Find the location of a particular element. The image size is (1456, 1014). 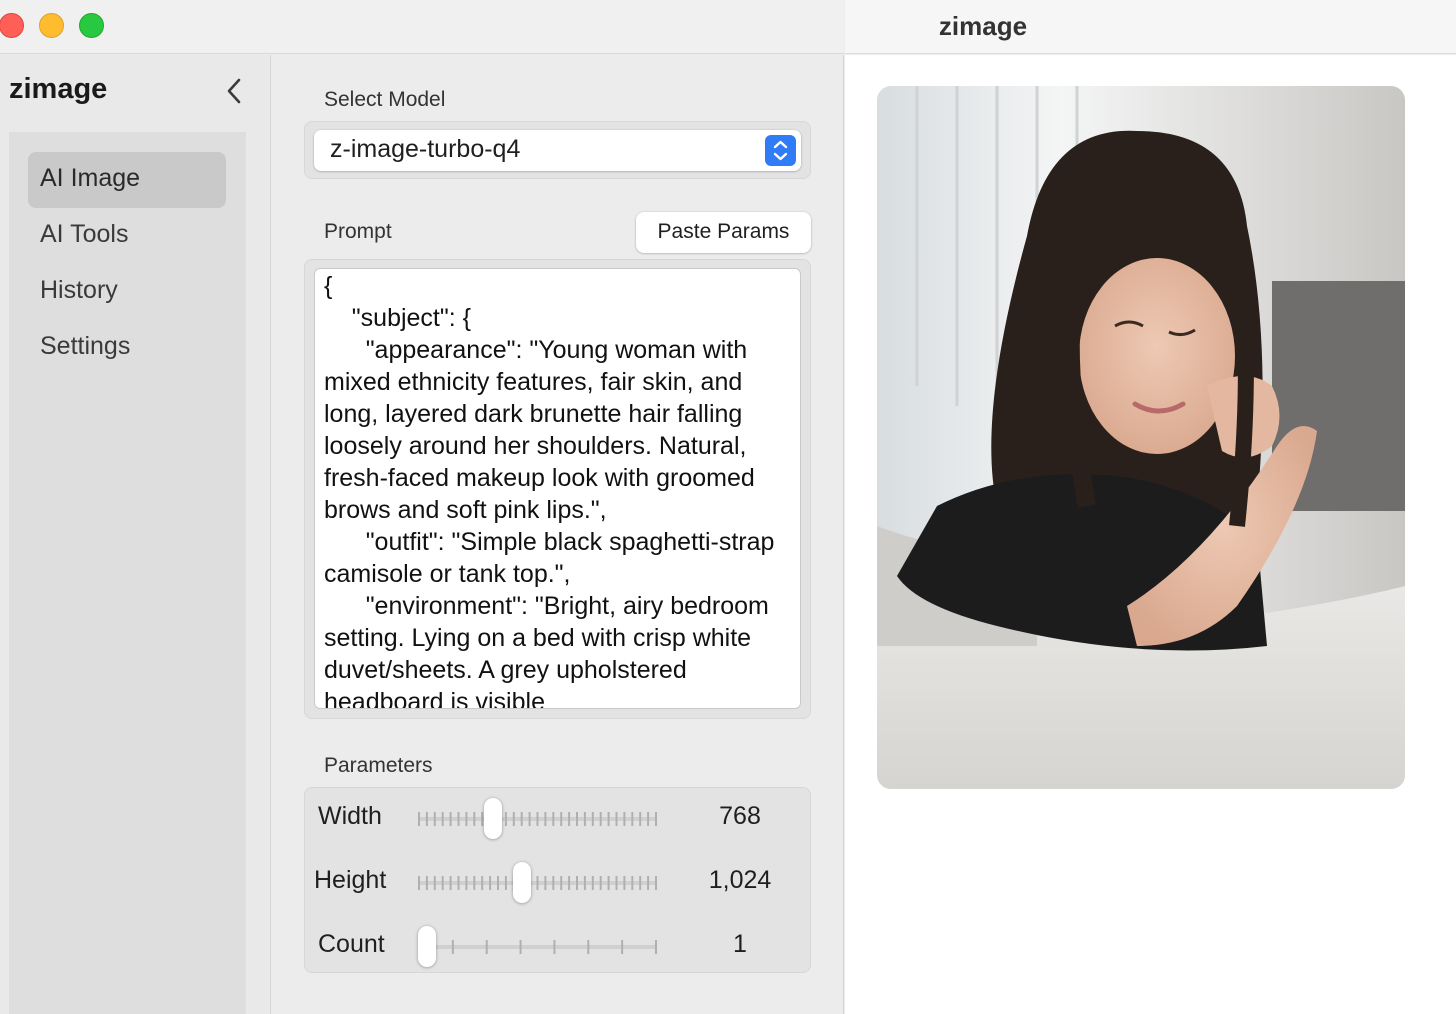

height-value: 1,024 is located at coordinates (740, 880).